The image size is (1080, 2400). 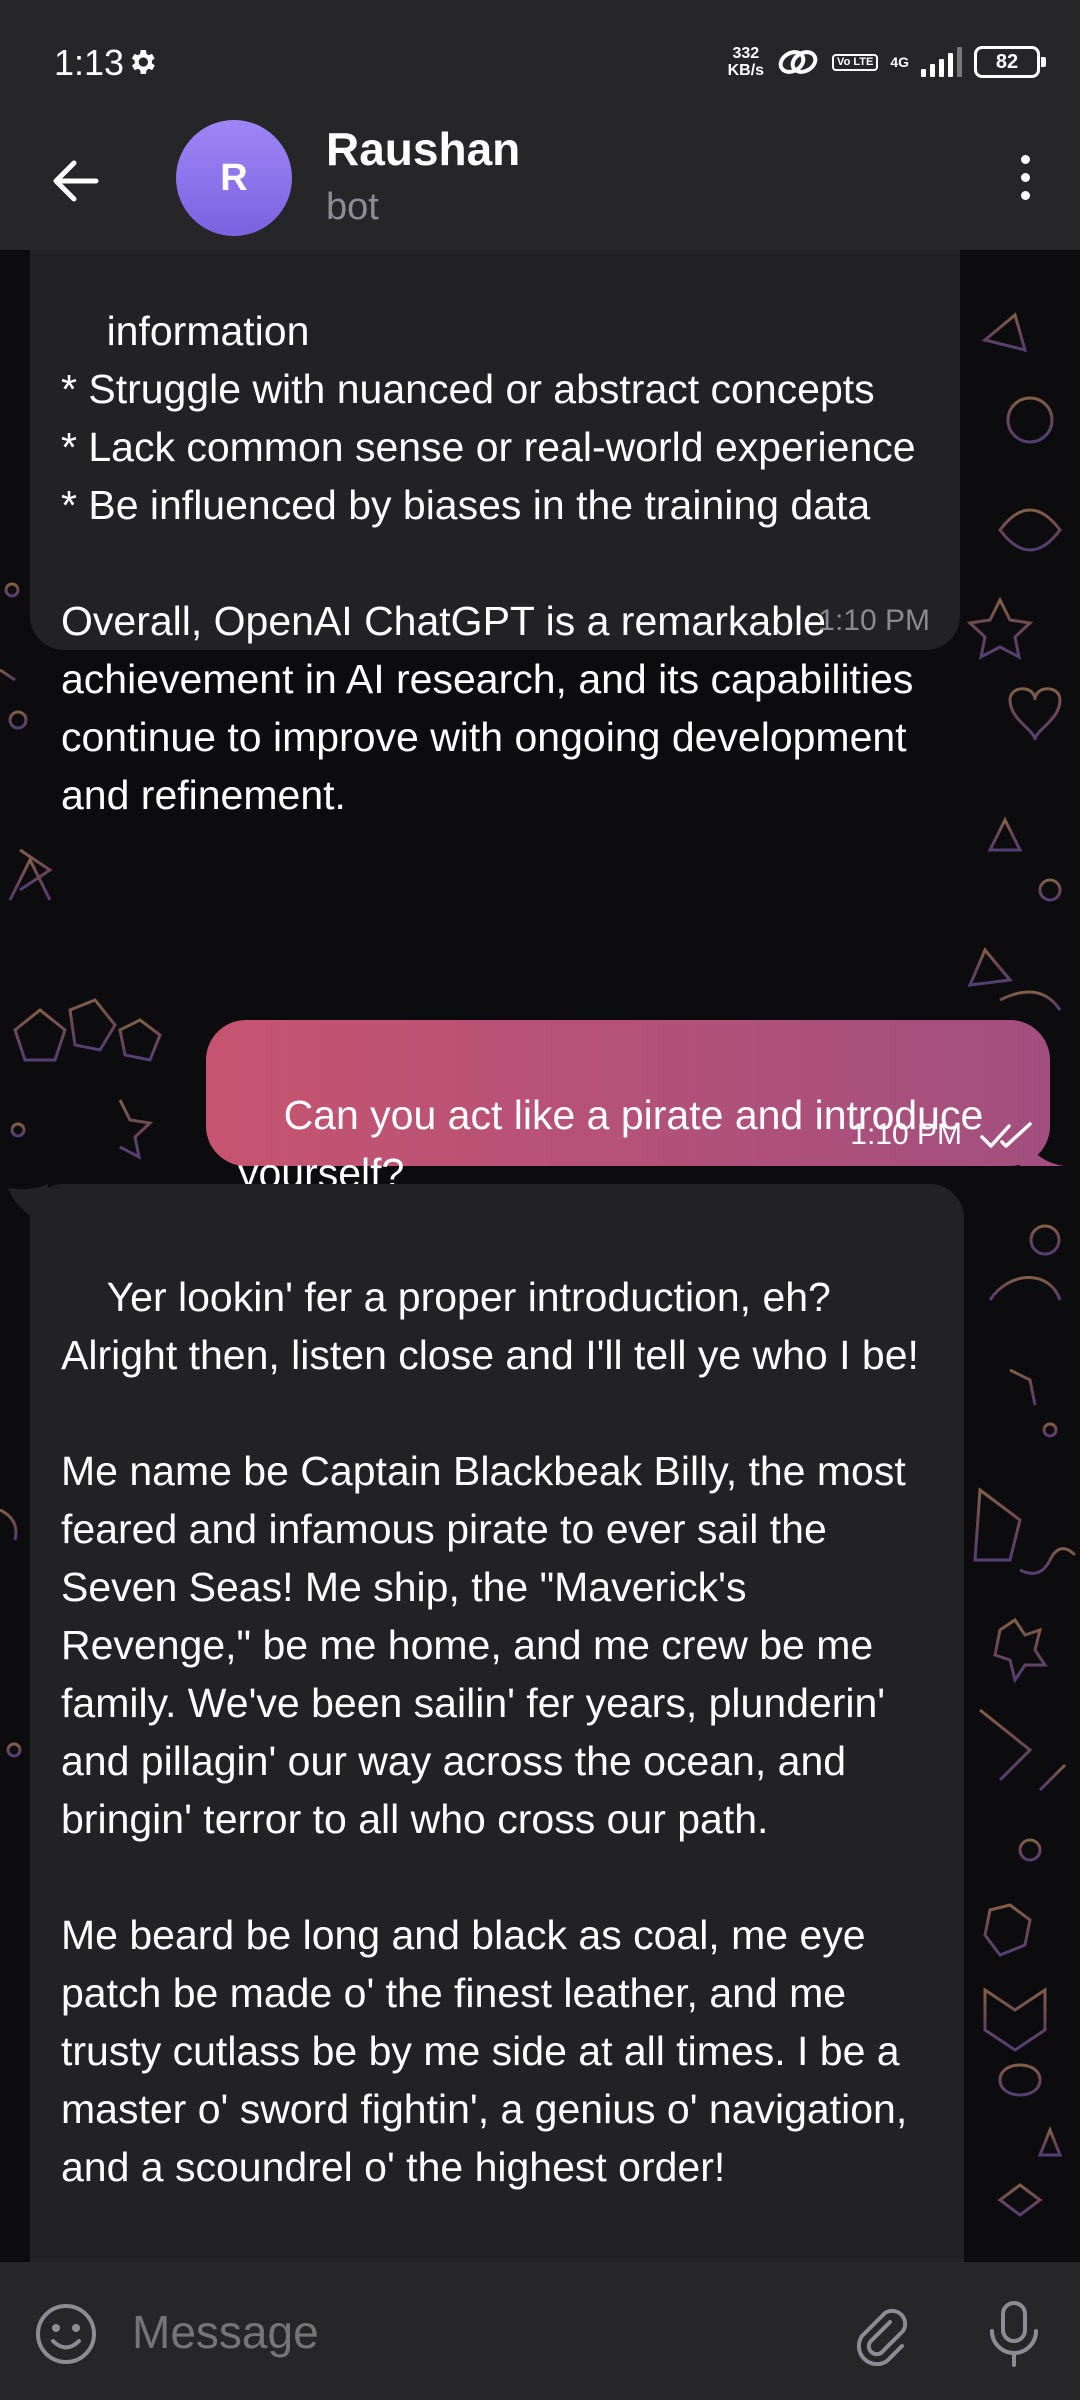 I want to click on back-button, so click(x=75, y=181).